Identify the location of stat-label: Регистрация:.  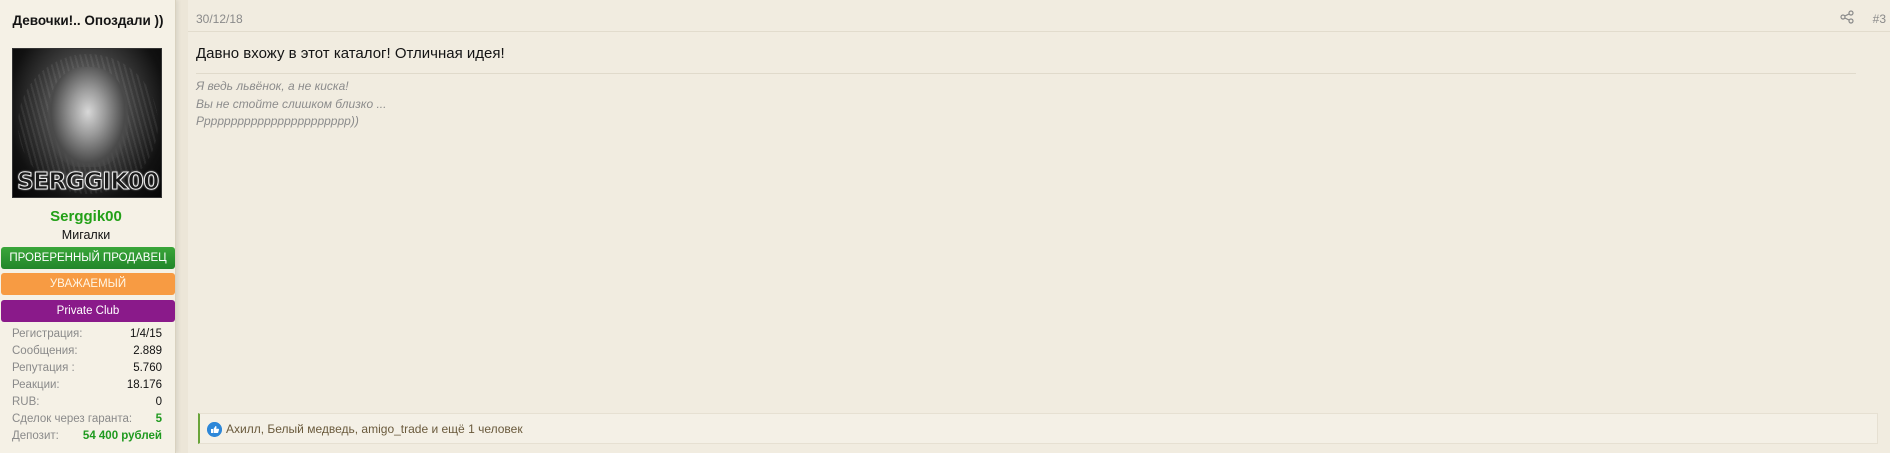
(47, 334).